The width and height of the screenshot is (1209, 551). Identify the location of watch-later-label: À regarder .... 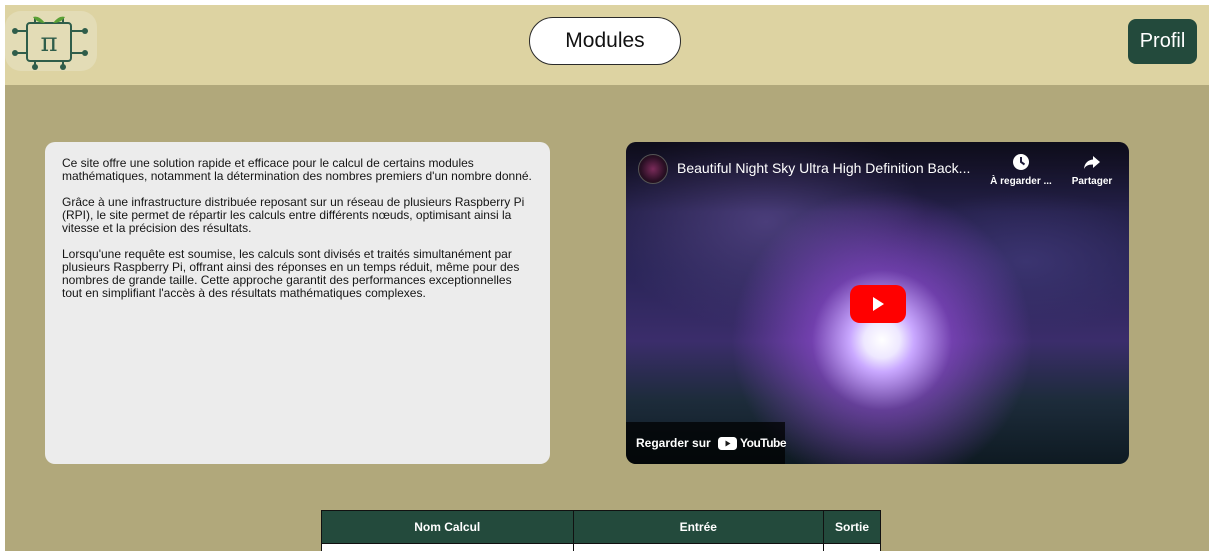
(1021, 181).